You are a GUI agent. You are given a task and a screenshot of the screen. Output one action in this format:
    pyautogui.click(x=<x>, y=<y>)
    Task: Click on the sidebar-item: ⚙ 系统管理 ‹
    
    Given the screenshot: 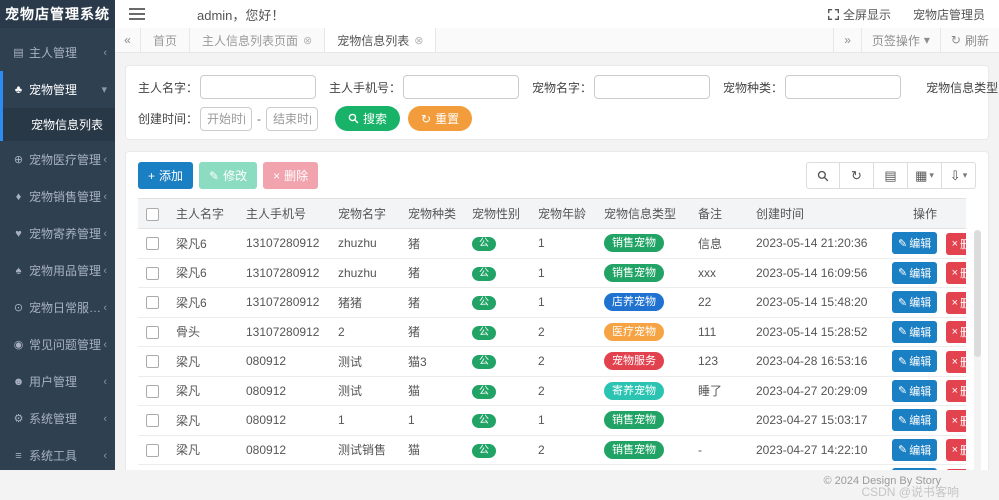 What is the action you would take?
    pyautogui.click(x=57, y=418)
    